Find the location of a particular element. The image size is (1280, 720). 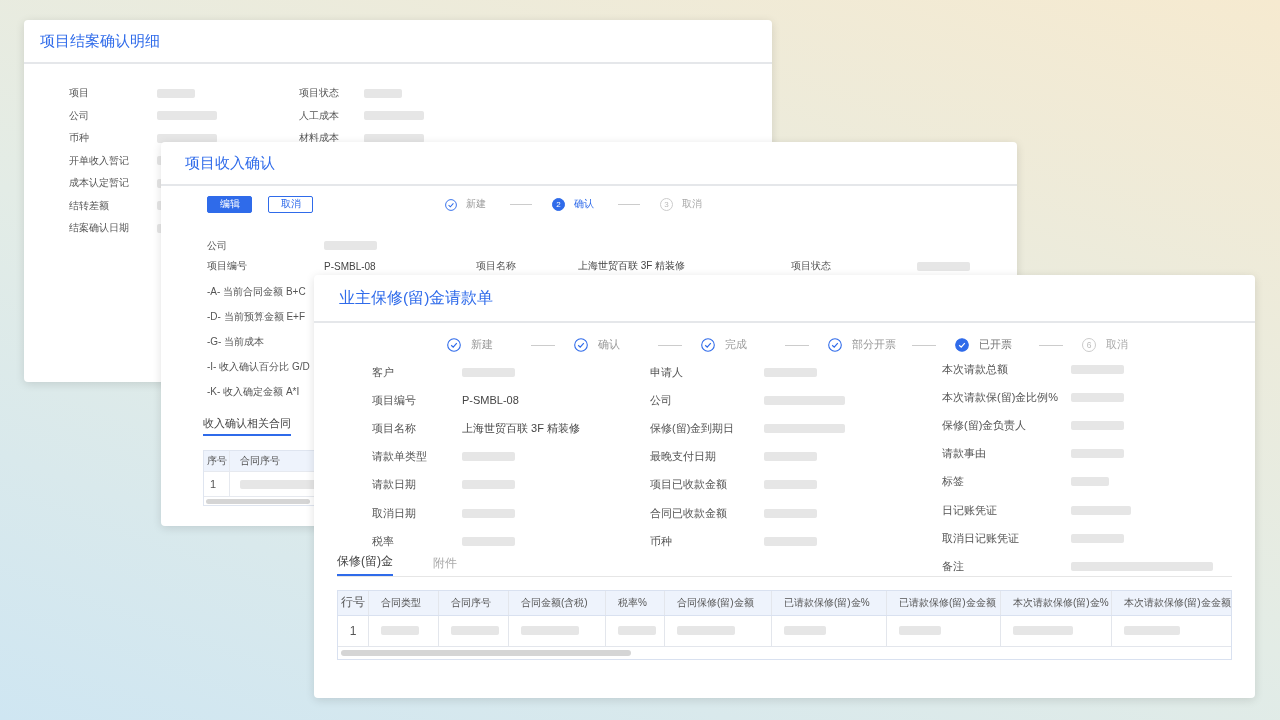

field-label: 项目已收款金额 is located at coordinates (688, 484).